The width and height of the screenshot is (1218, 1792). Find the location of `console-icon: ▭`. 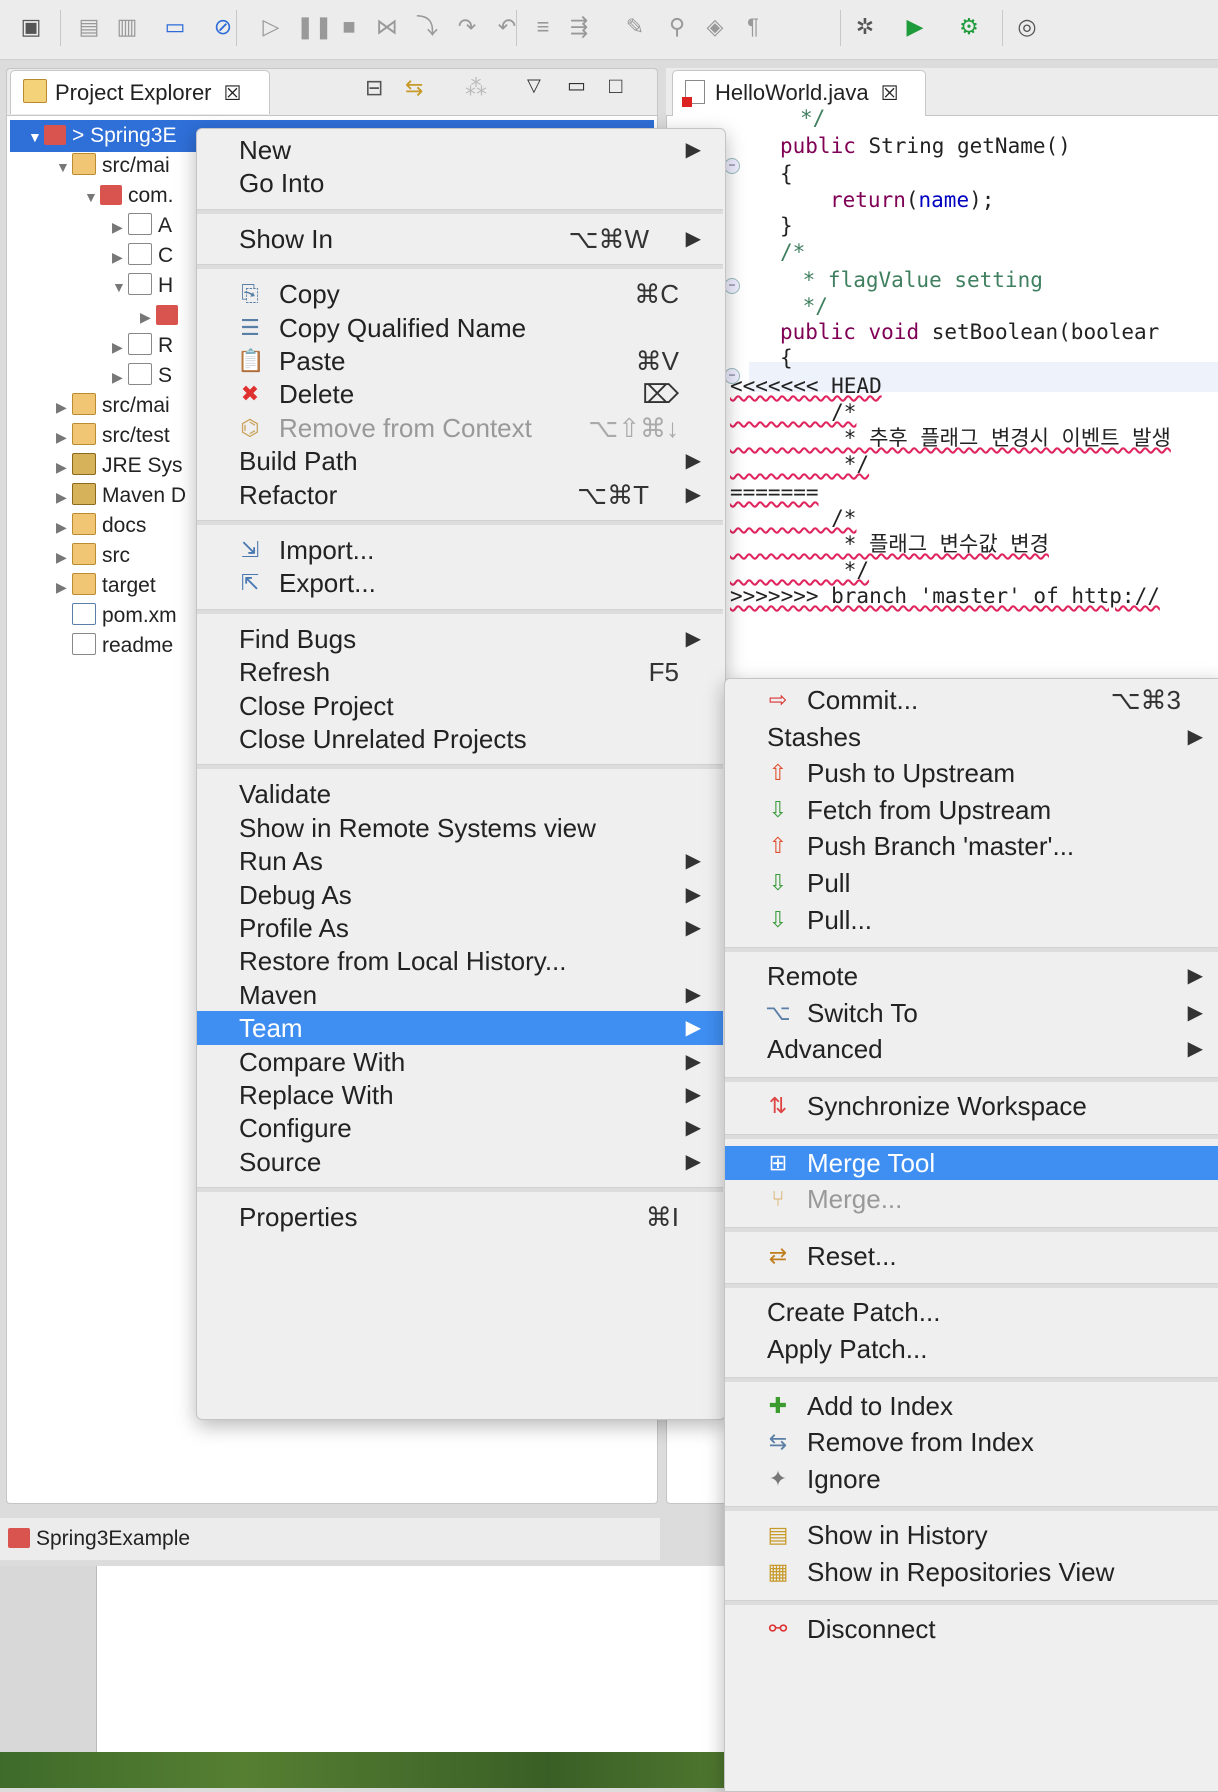

console-icon: ▭ is located at coordinates (175, 27).